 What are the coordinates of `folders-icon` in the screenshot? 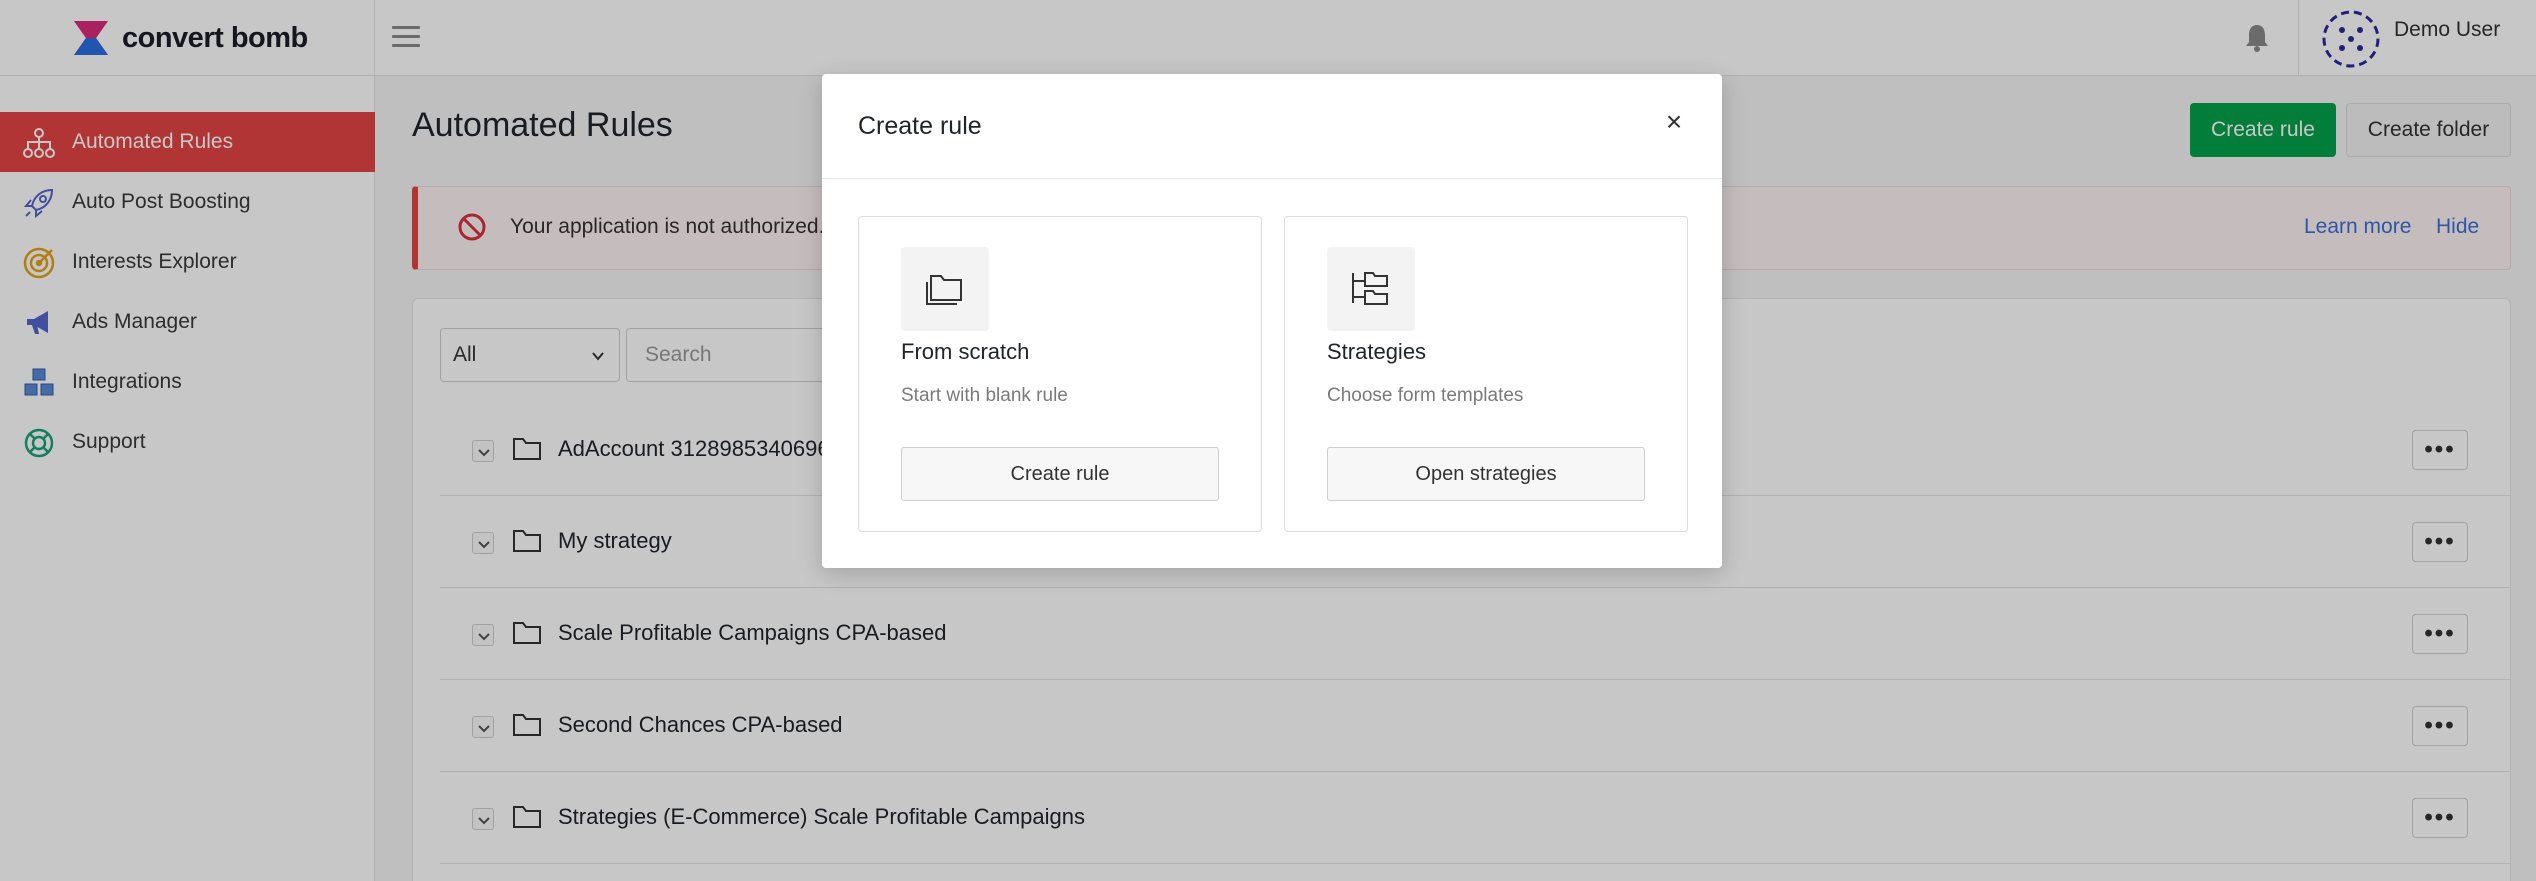 It's located at (944, 290).